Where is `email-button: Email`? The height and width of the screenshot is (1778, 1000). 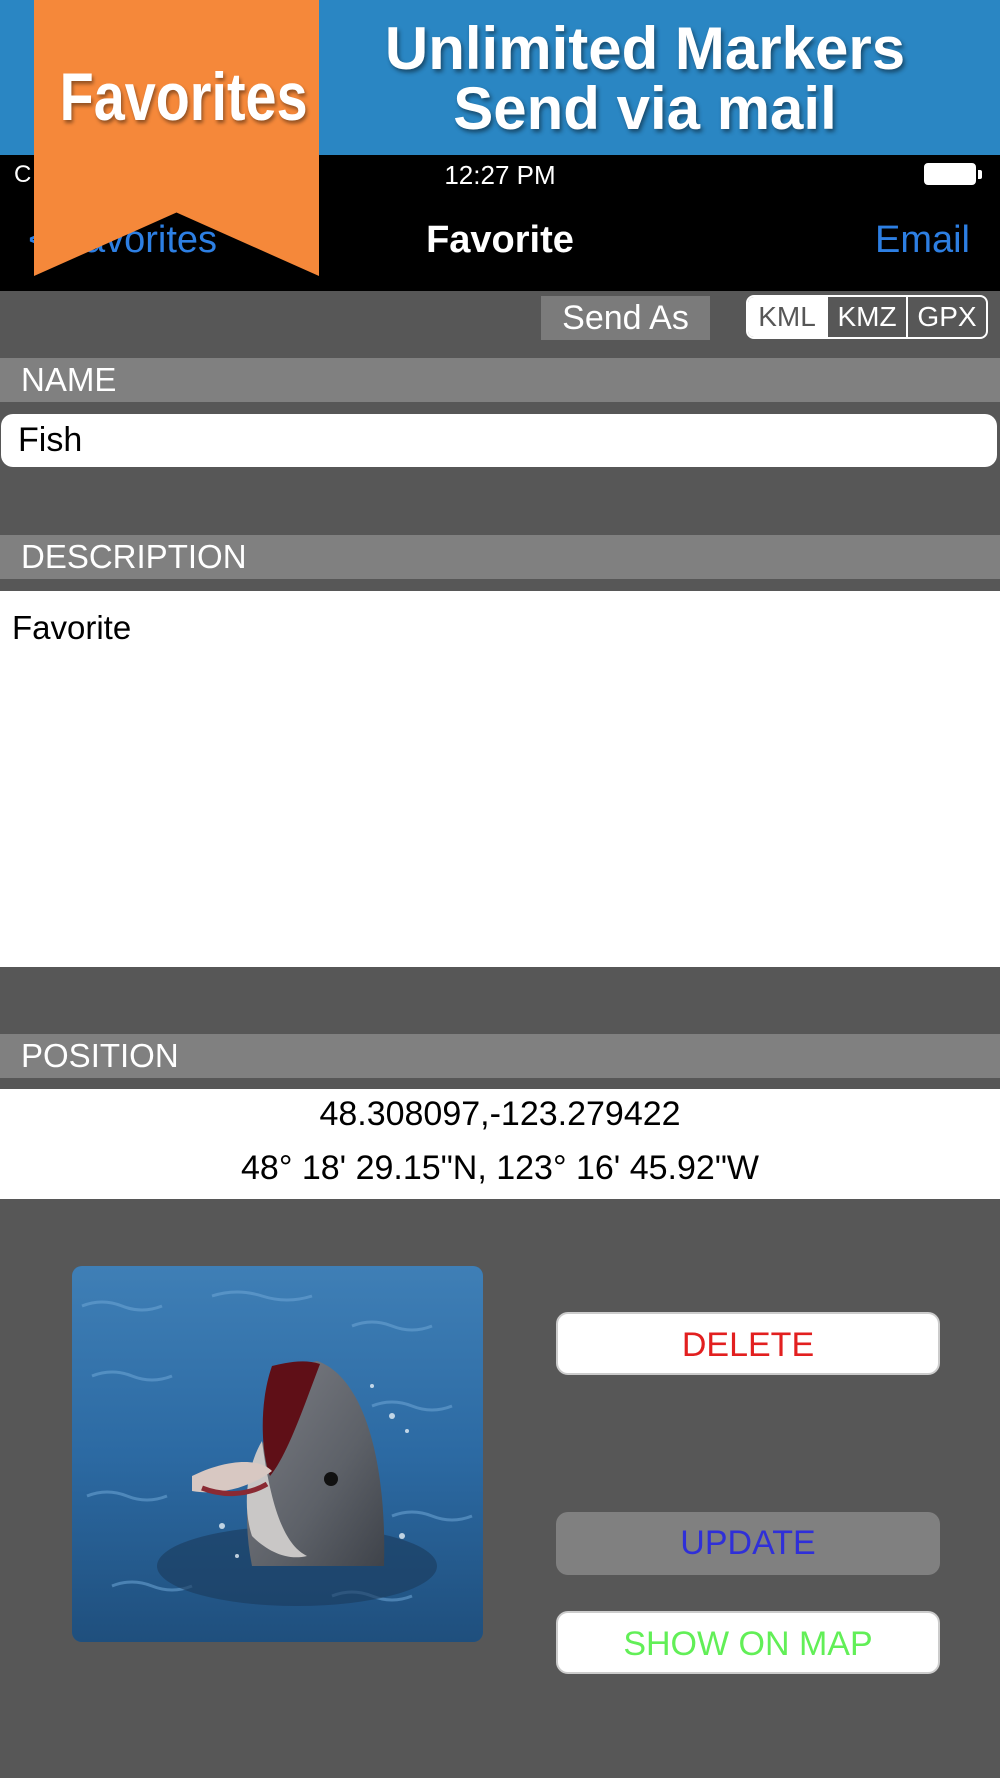 email-button: Email is located at coordinates (922, 240).